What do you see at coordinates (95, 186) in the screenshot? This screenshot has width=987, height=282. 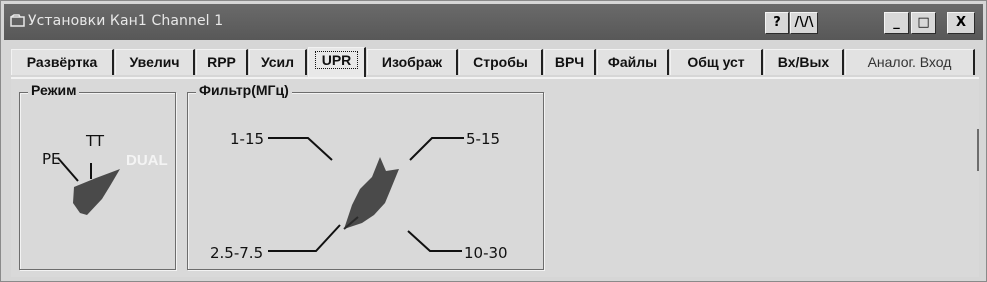 I see `mode-selector-knob` at bounding box center [95, 186].